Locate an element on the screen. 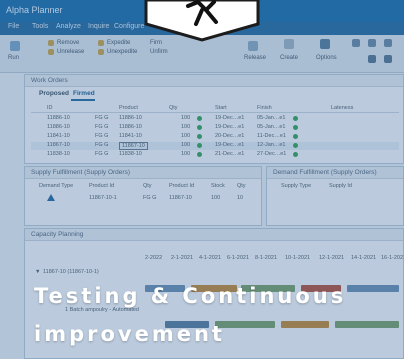  hexagon-badge is located at coordinates (202, 21).